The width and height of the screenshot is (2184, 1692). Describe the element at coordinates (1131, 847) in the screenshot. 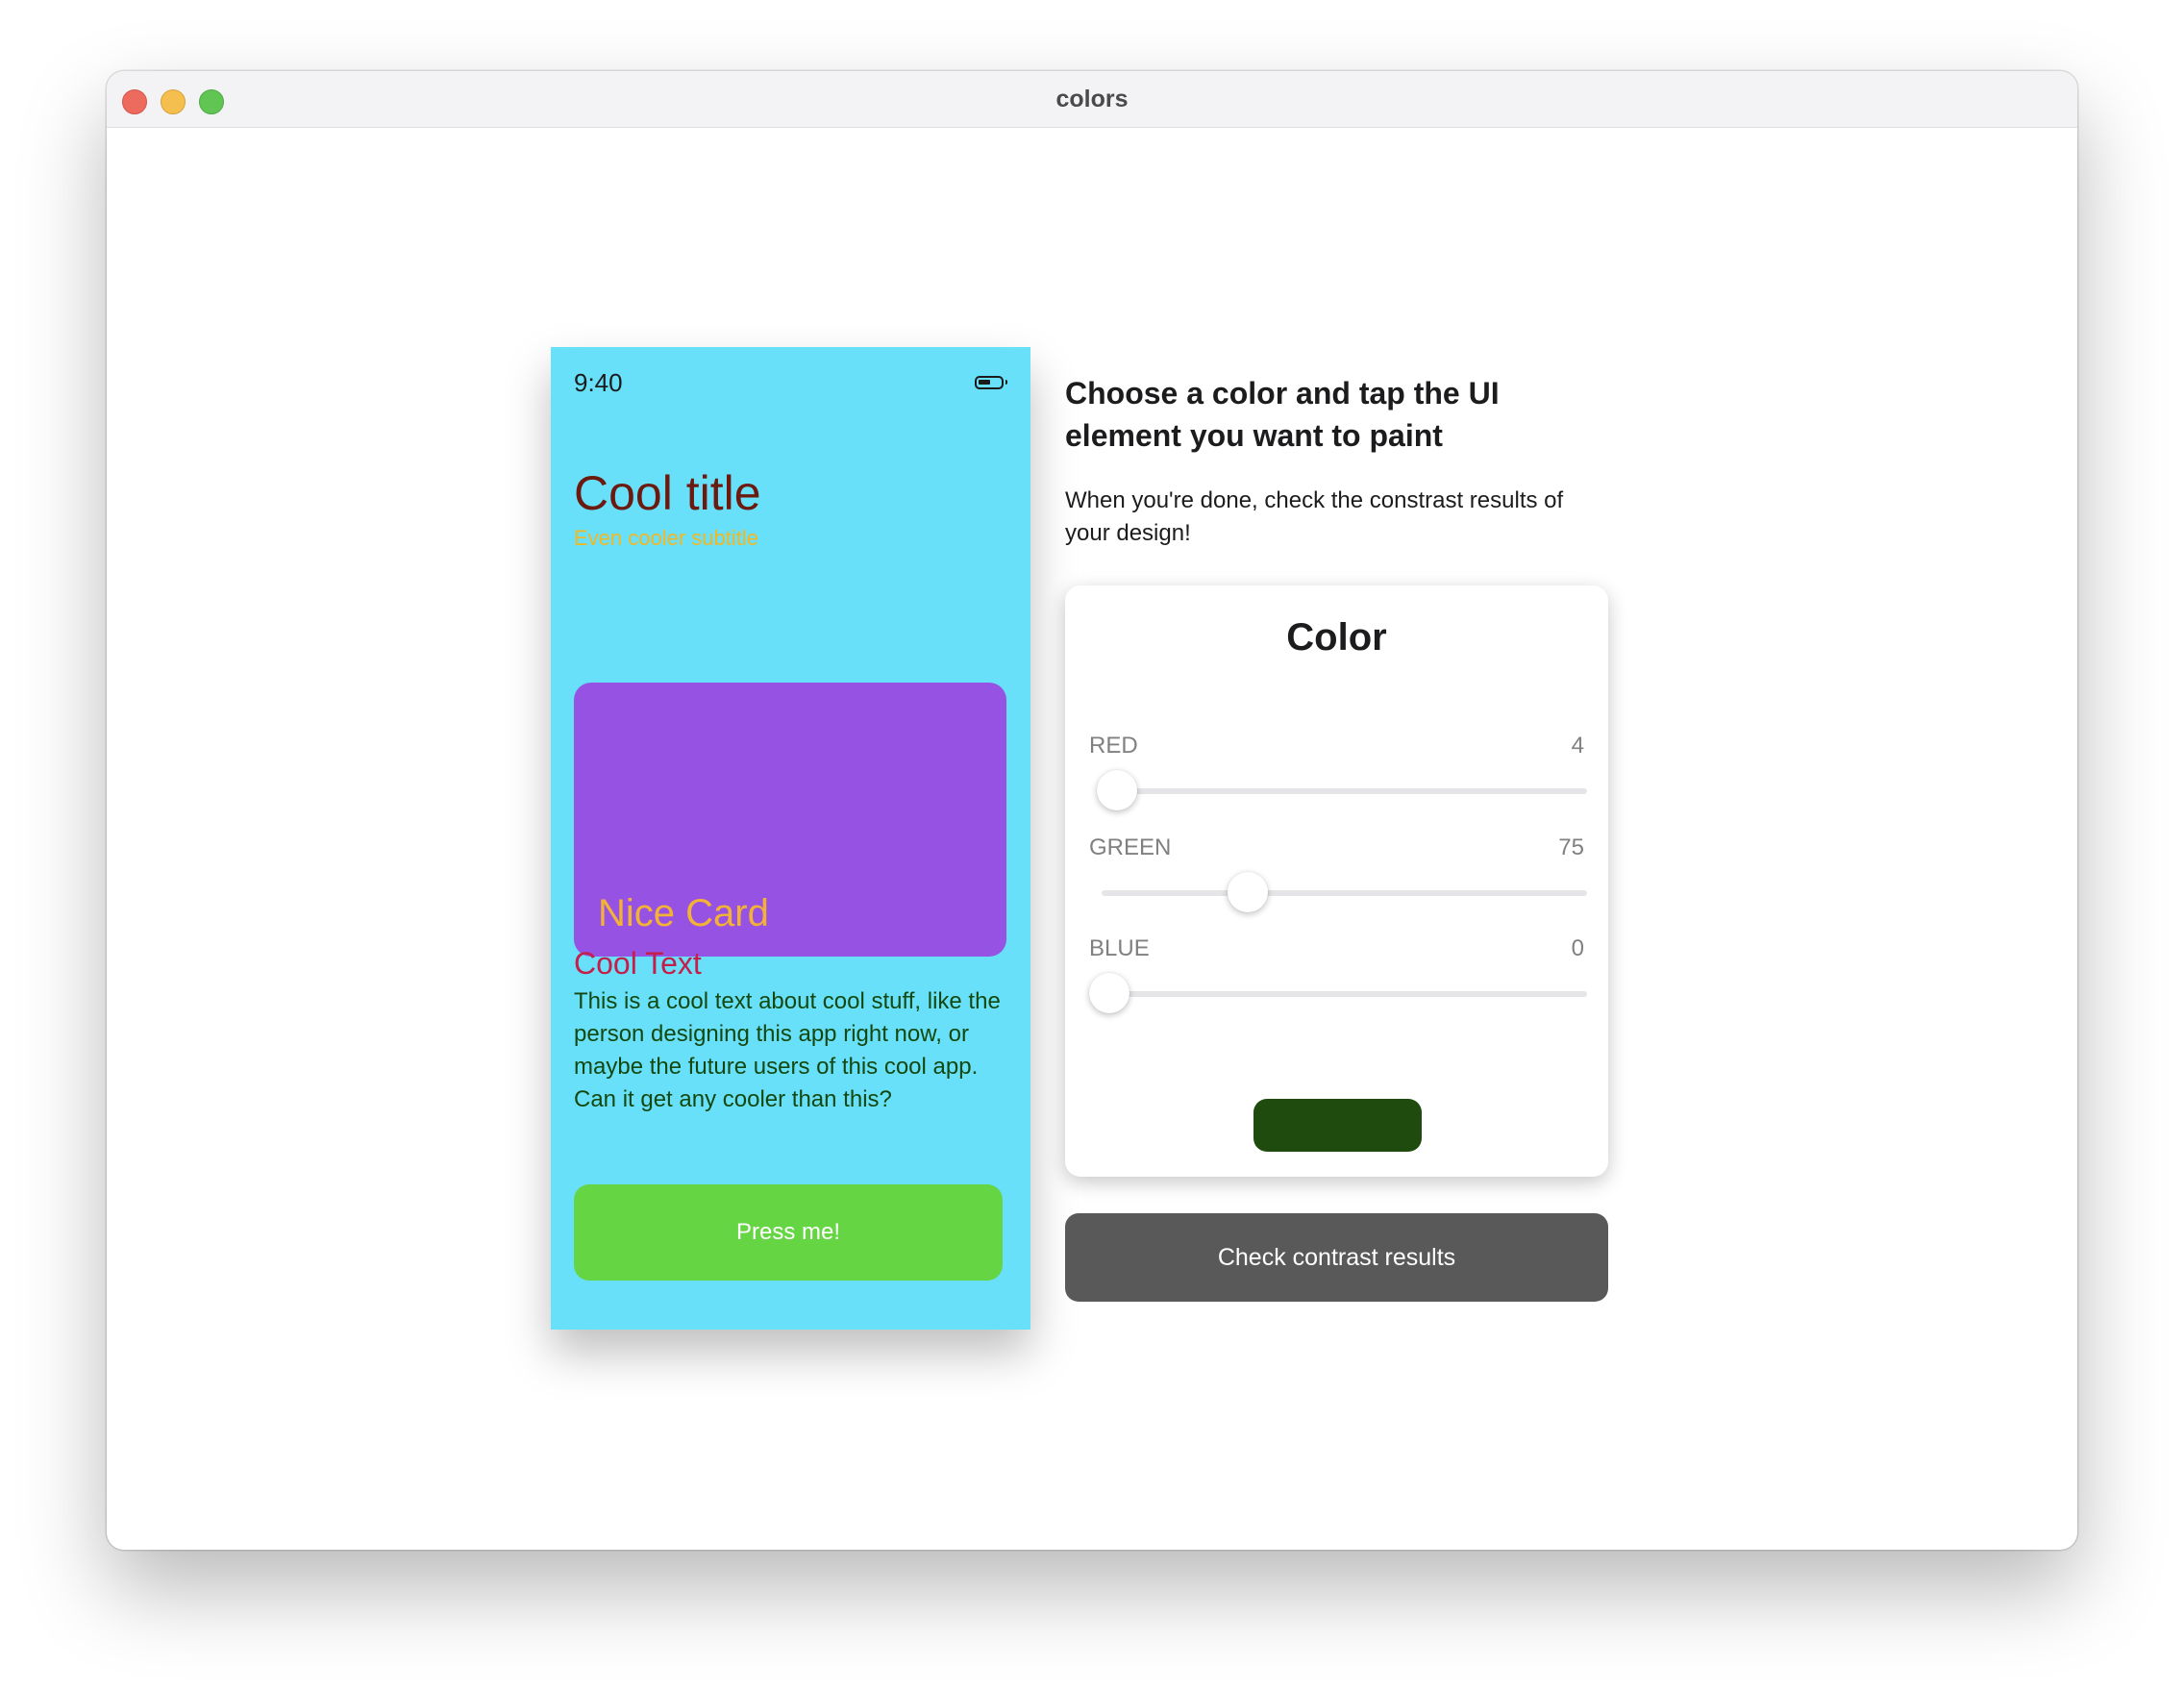

I see `green-label: GREEN` at that location.